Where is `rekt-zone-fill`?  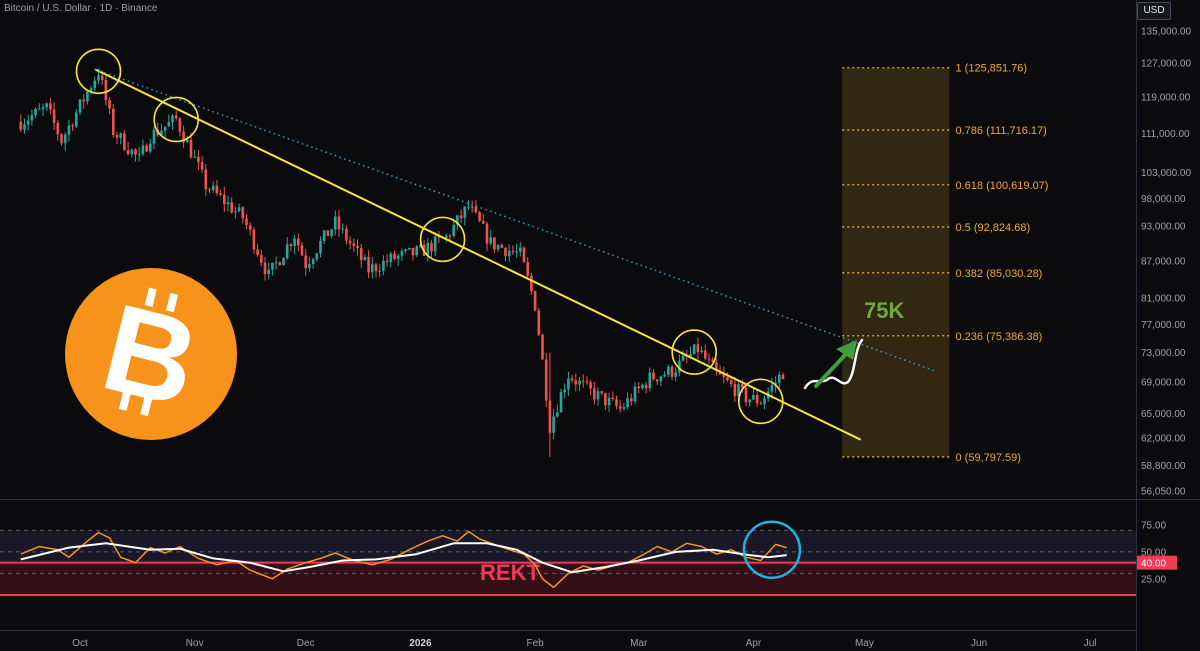 rekt-zone-fill is located at coordinates (568, 578).